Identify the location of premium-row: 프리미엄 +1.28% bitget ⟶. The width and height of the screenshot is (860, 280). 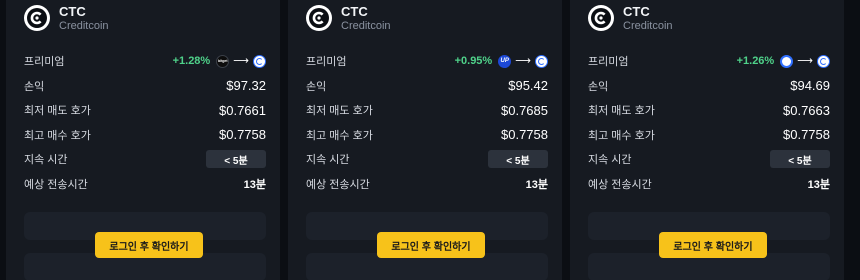
(145, 61).